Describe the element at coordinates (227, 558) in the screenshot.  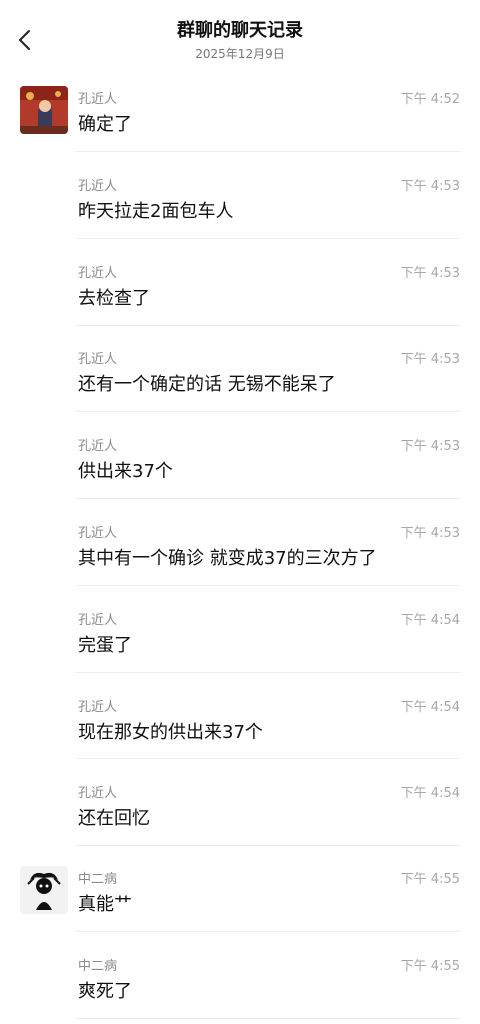
I see `message-text: 其中有一个确诊 就变成37的三次方了` at that location.